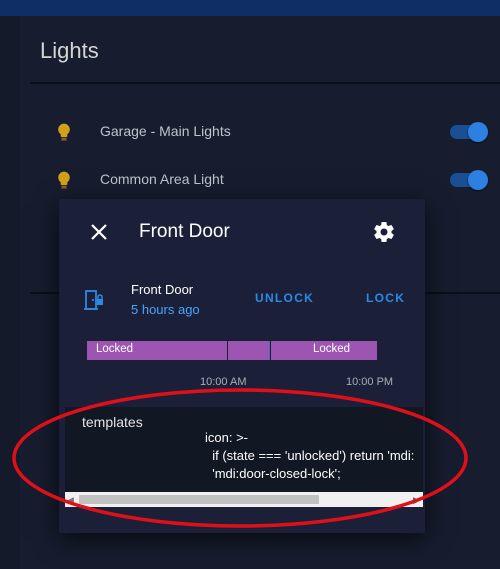 The image size is (500, 569). What do you see at coordinates (93, 300) in the screenshot?
I see `door-lock-icon` at bounding box center [93, 300].